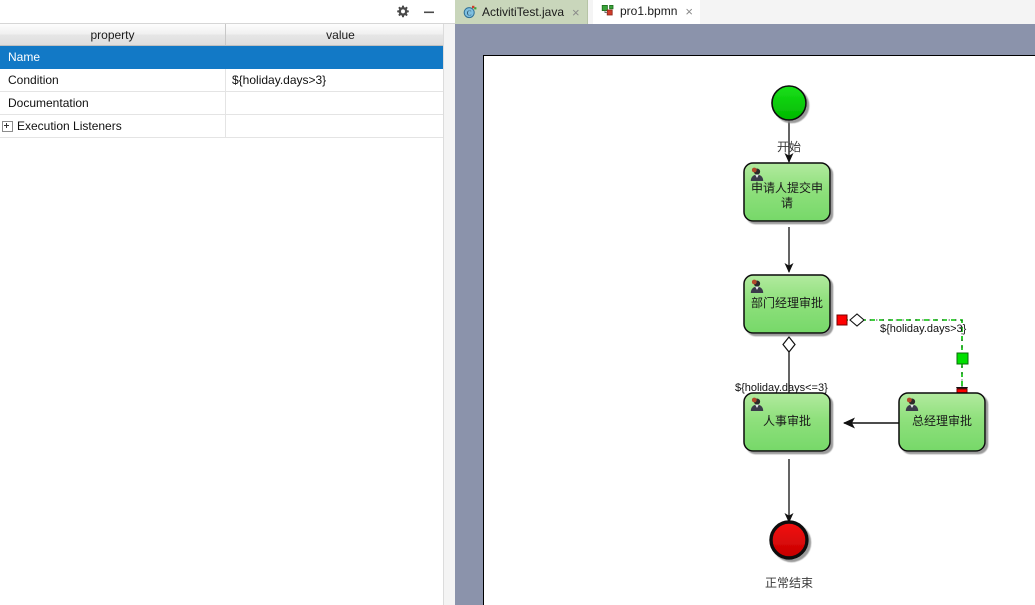 The height and width of the screenshot is (605, 1035). What do you see at coordinates (113, 103) in the screenshot?
I see `property-name-cell: Documentation` at bounding box center [113, 103].